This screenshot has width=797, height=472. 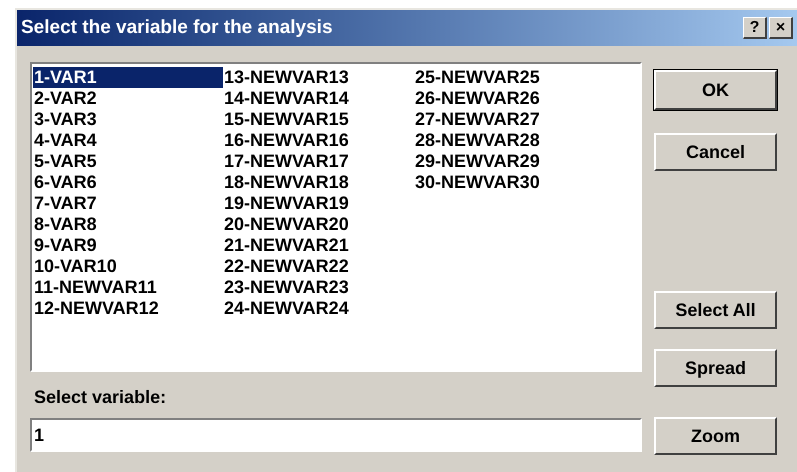 What do you see at coordinates (318, 287) in the screenshot?
I see `list-item: 23-NEWVAR23` at bounding box center [318, 287].